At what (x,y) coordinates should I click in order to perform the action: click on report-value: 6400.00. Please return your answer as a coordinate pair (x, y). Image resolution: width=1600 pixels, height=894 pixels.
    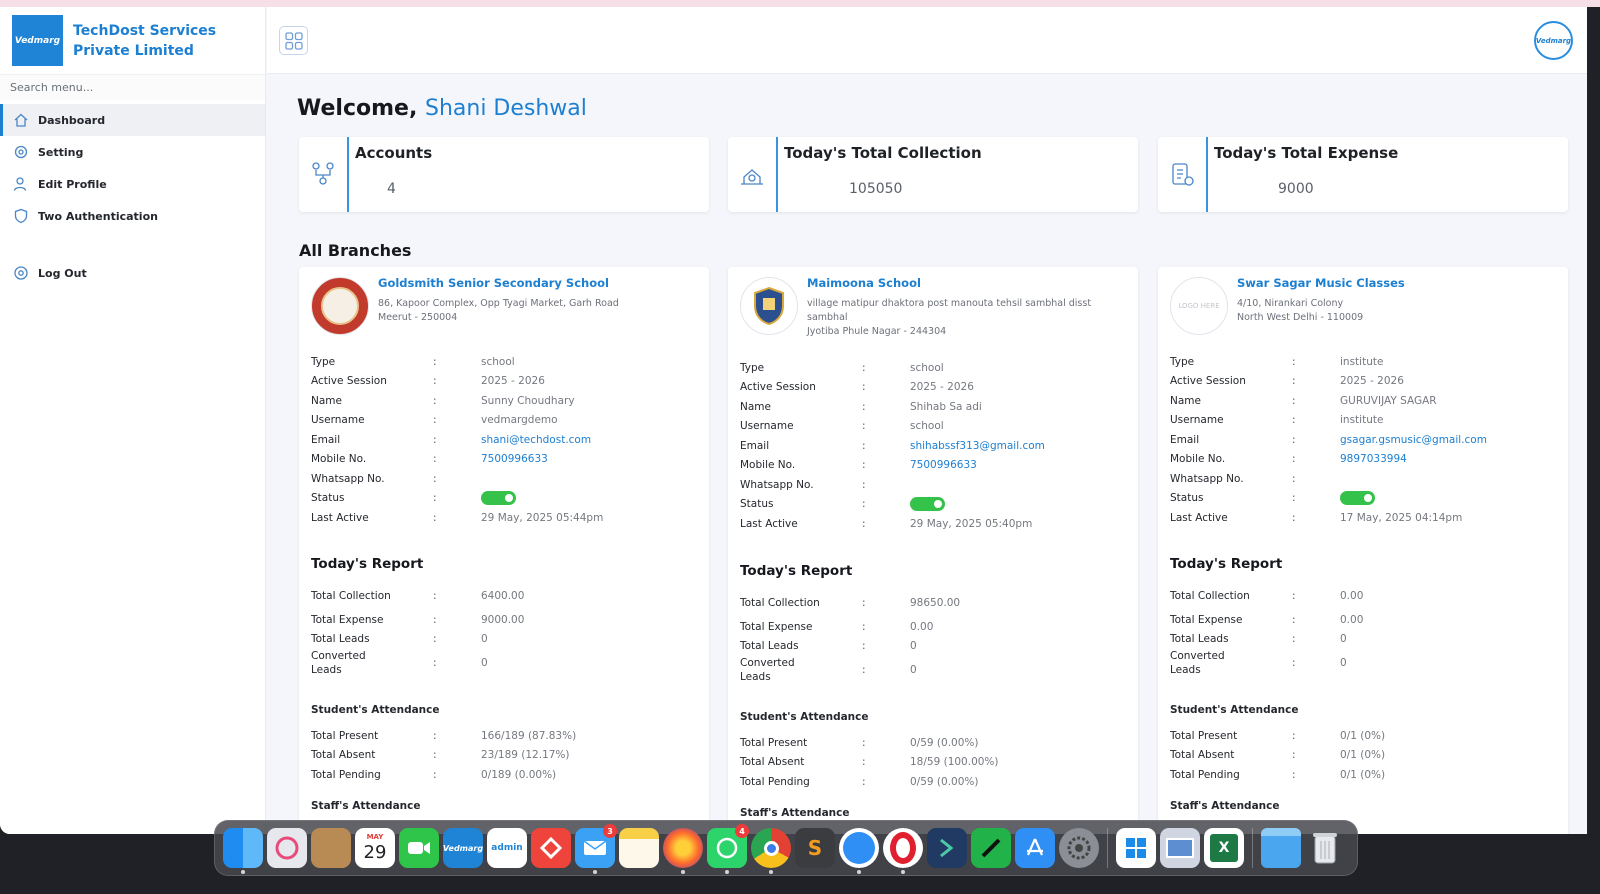
    Looking at the image, I should click on (503, 596).